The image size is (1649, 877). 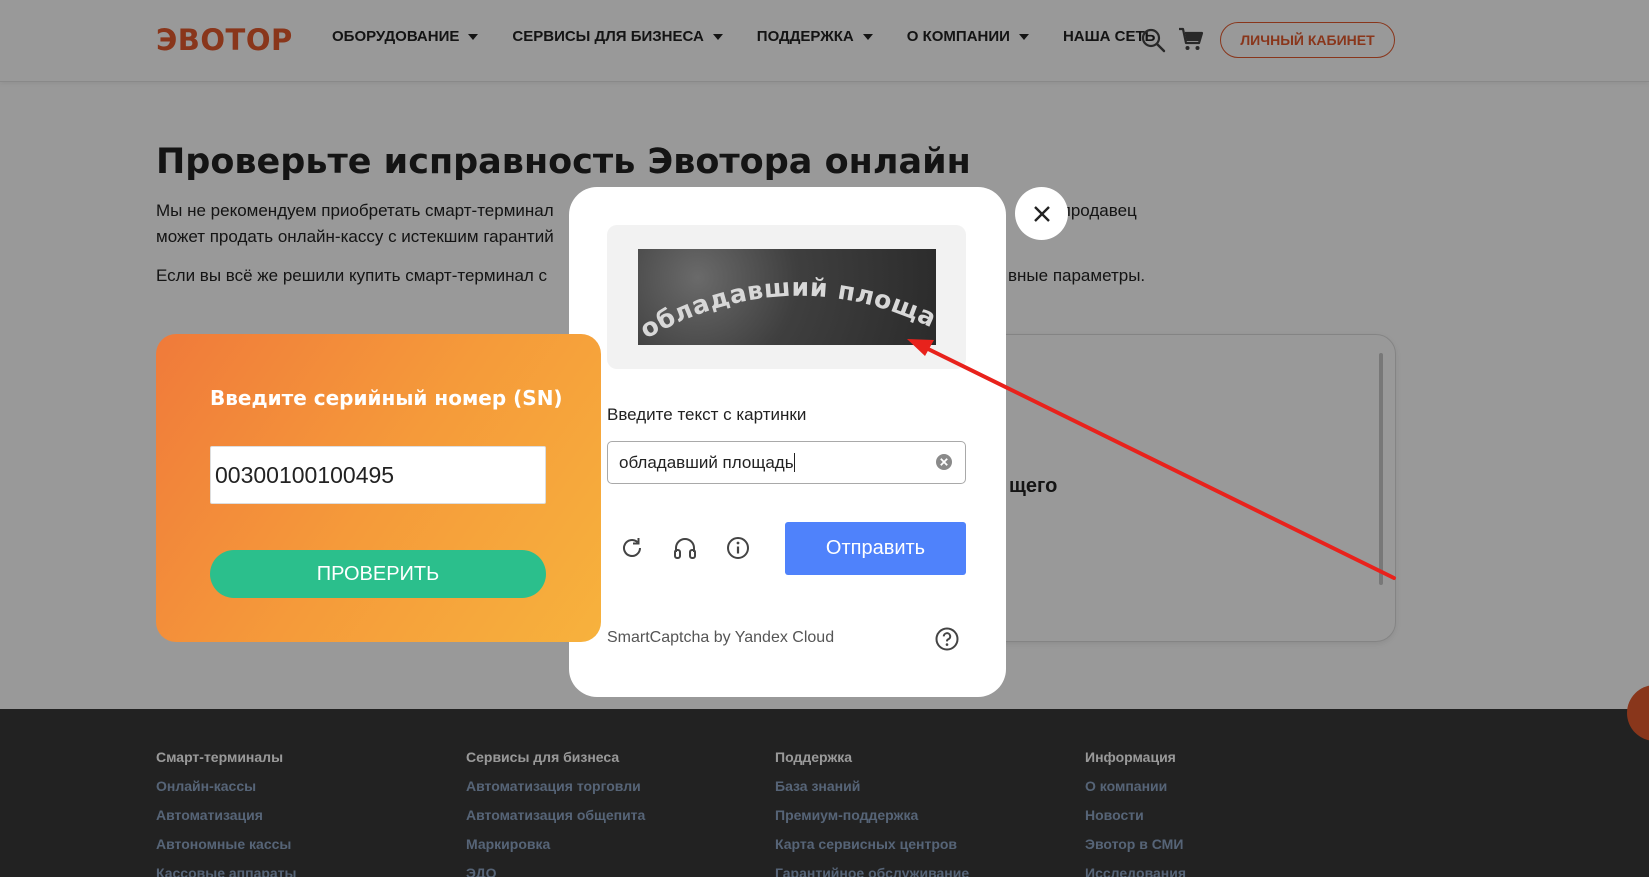 I want to click on captcha-prompt: Введите текст с картинки, so click(x=707, y=414).